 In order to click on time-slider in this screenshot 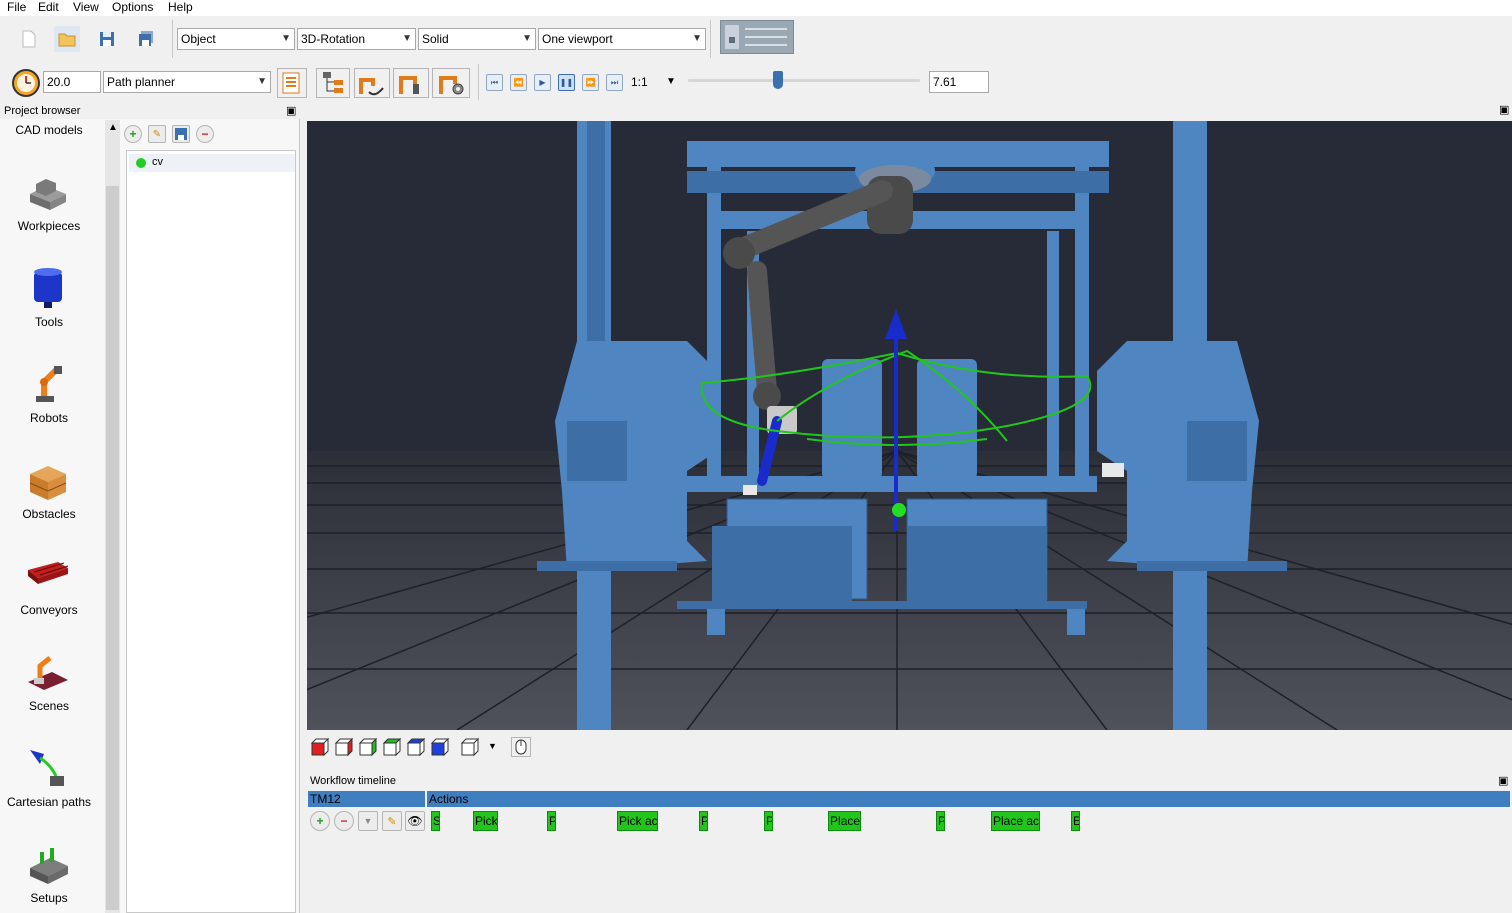, I will do `click(804, 80)`.